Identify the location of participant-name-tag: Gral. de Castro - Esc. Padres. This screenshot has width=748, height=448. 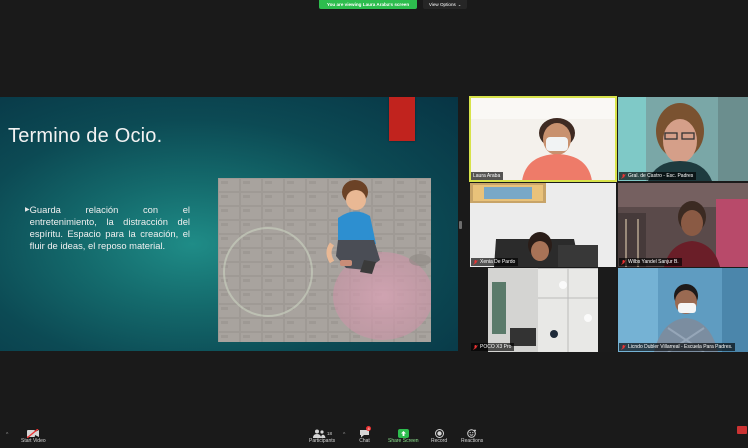
(658, 176).